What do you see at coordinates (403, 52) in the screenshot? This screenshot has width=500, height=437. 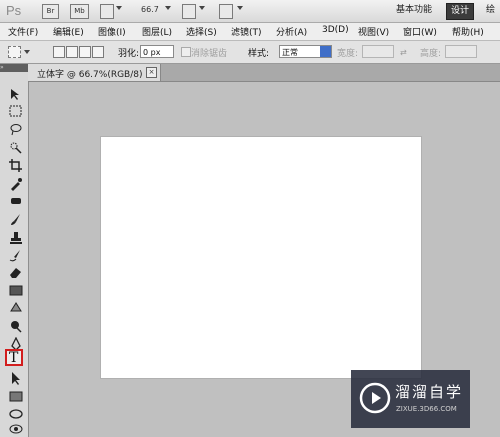 I see `swap-icon: ⇄` at bounding box center [403, 52].